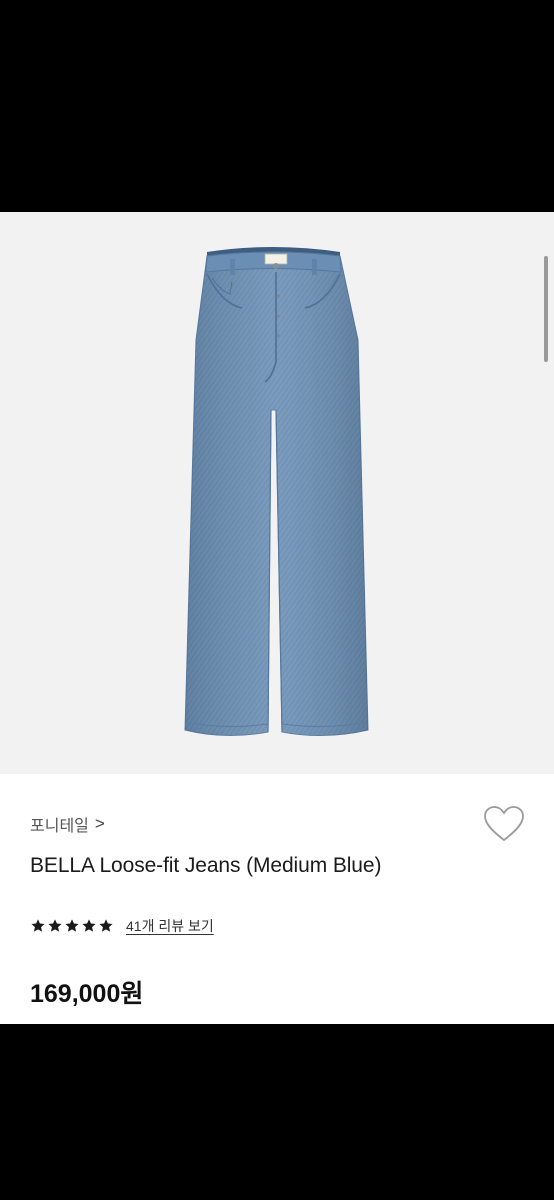  What do you see at coordinates (99, 823) in the screenshot?
I see `chevron-right-icon: >` at bounding box center [99, 823].